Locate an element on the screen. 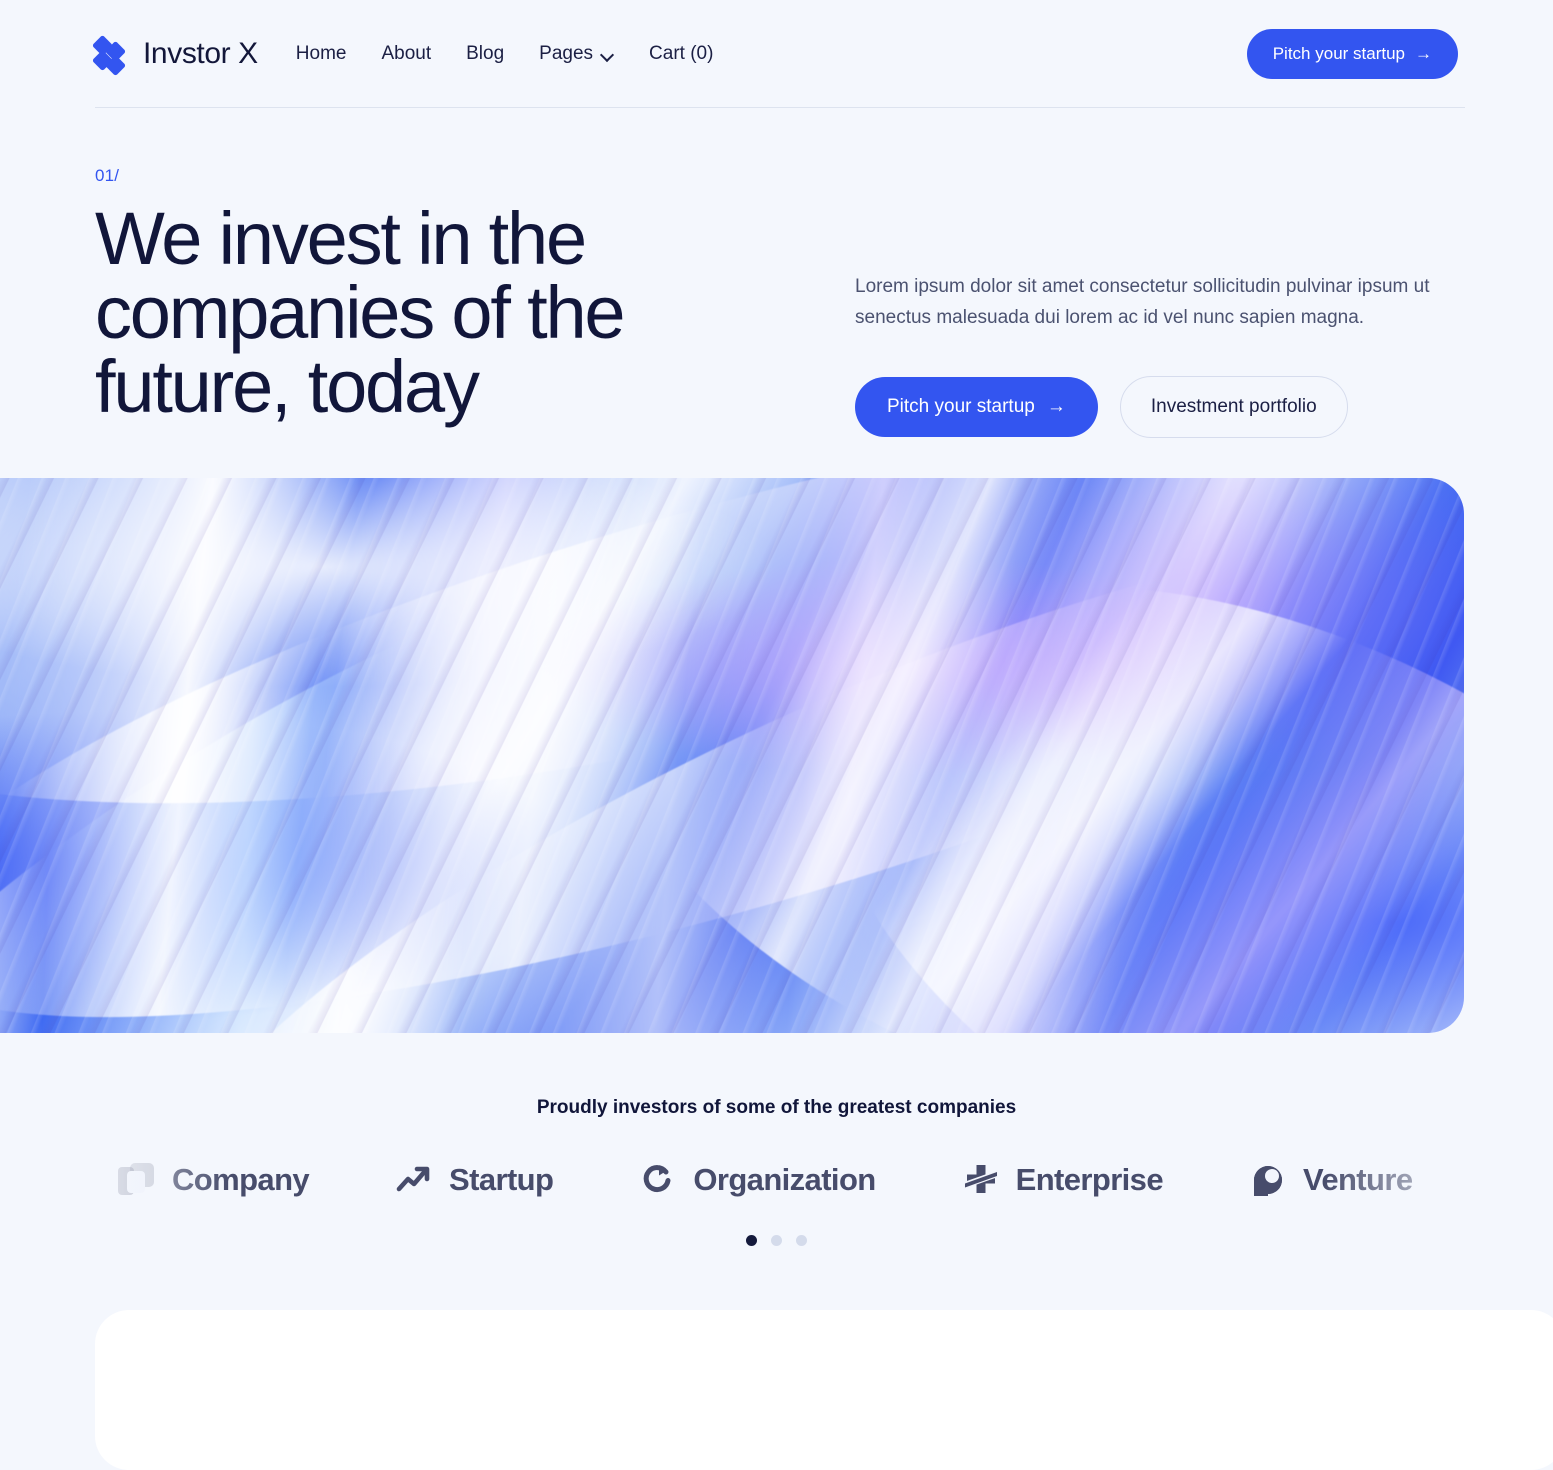 This screenshot has width=1553, height=1470. hero-pitch-button: Pitch your startup → is located at coordinates (976, 406).